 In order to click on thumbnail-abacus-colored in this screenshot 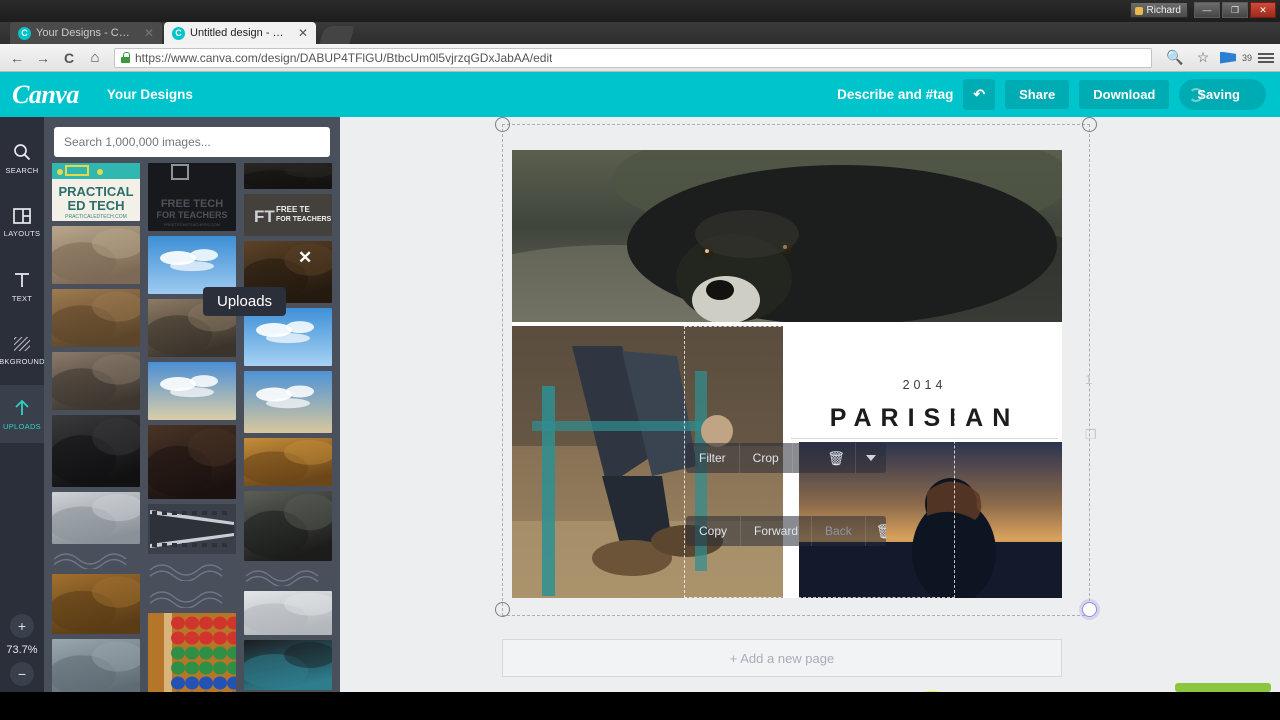, I will do `click(192, 652)`.